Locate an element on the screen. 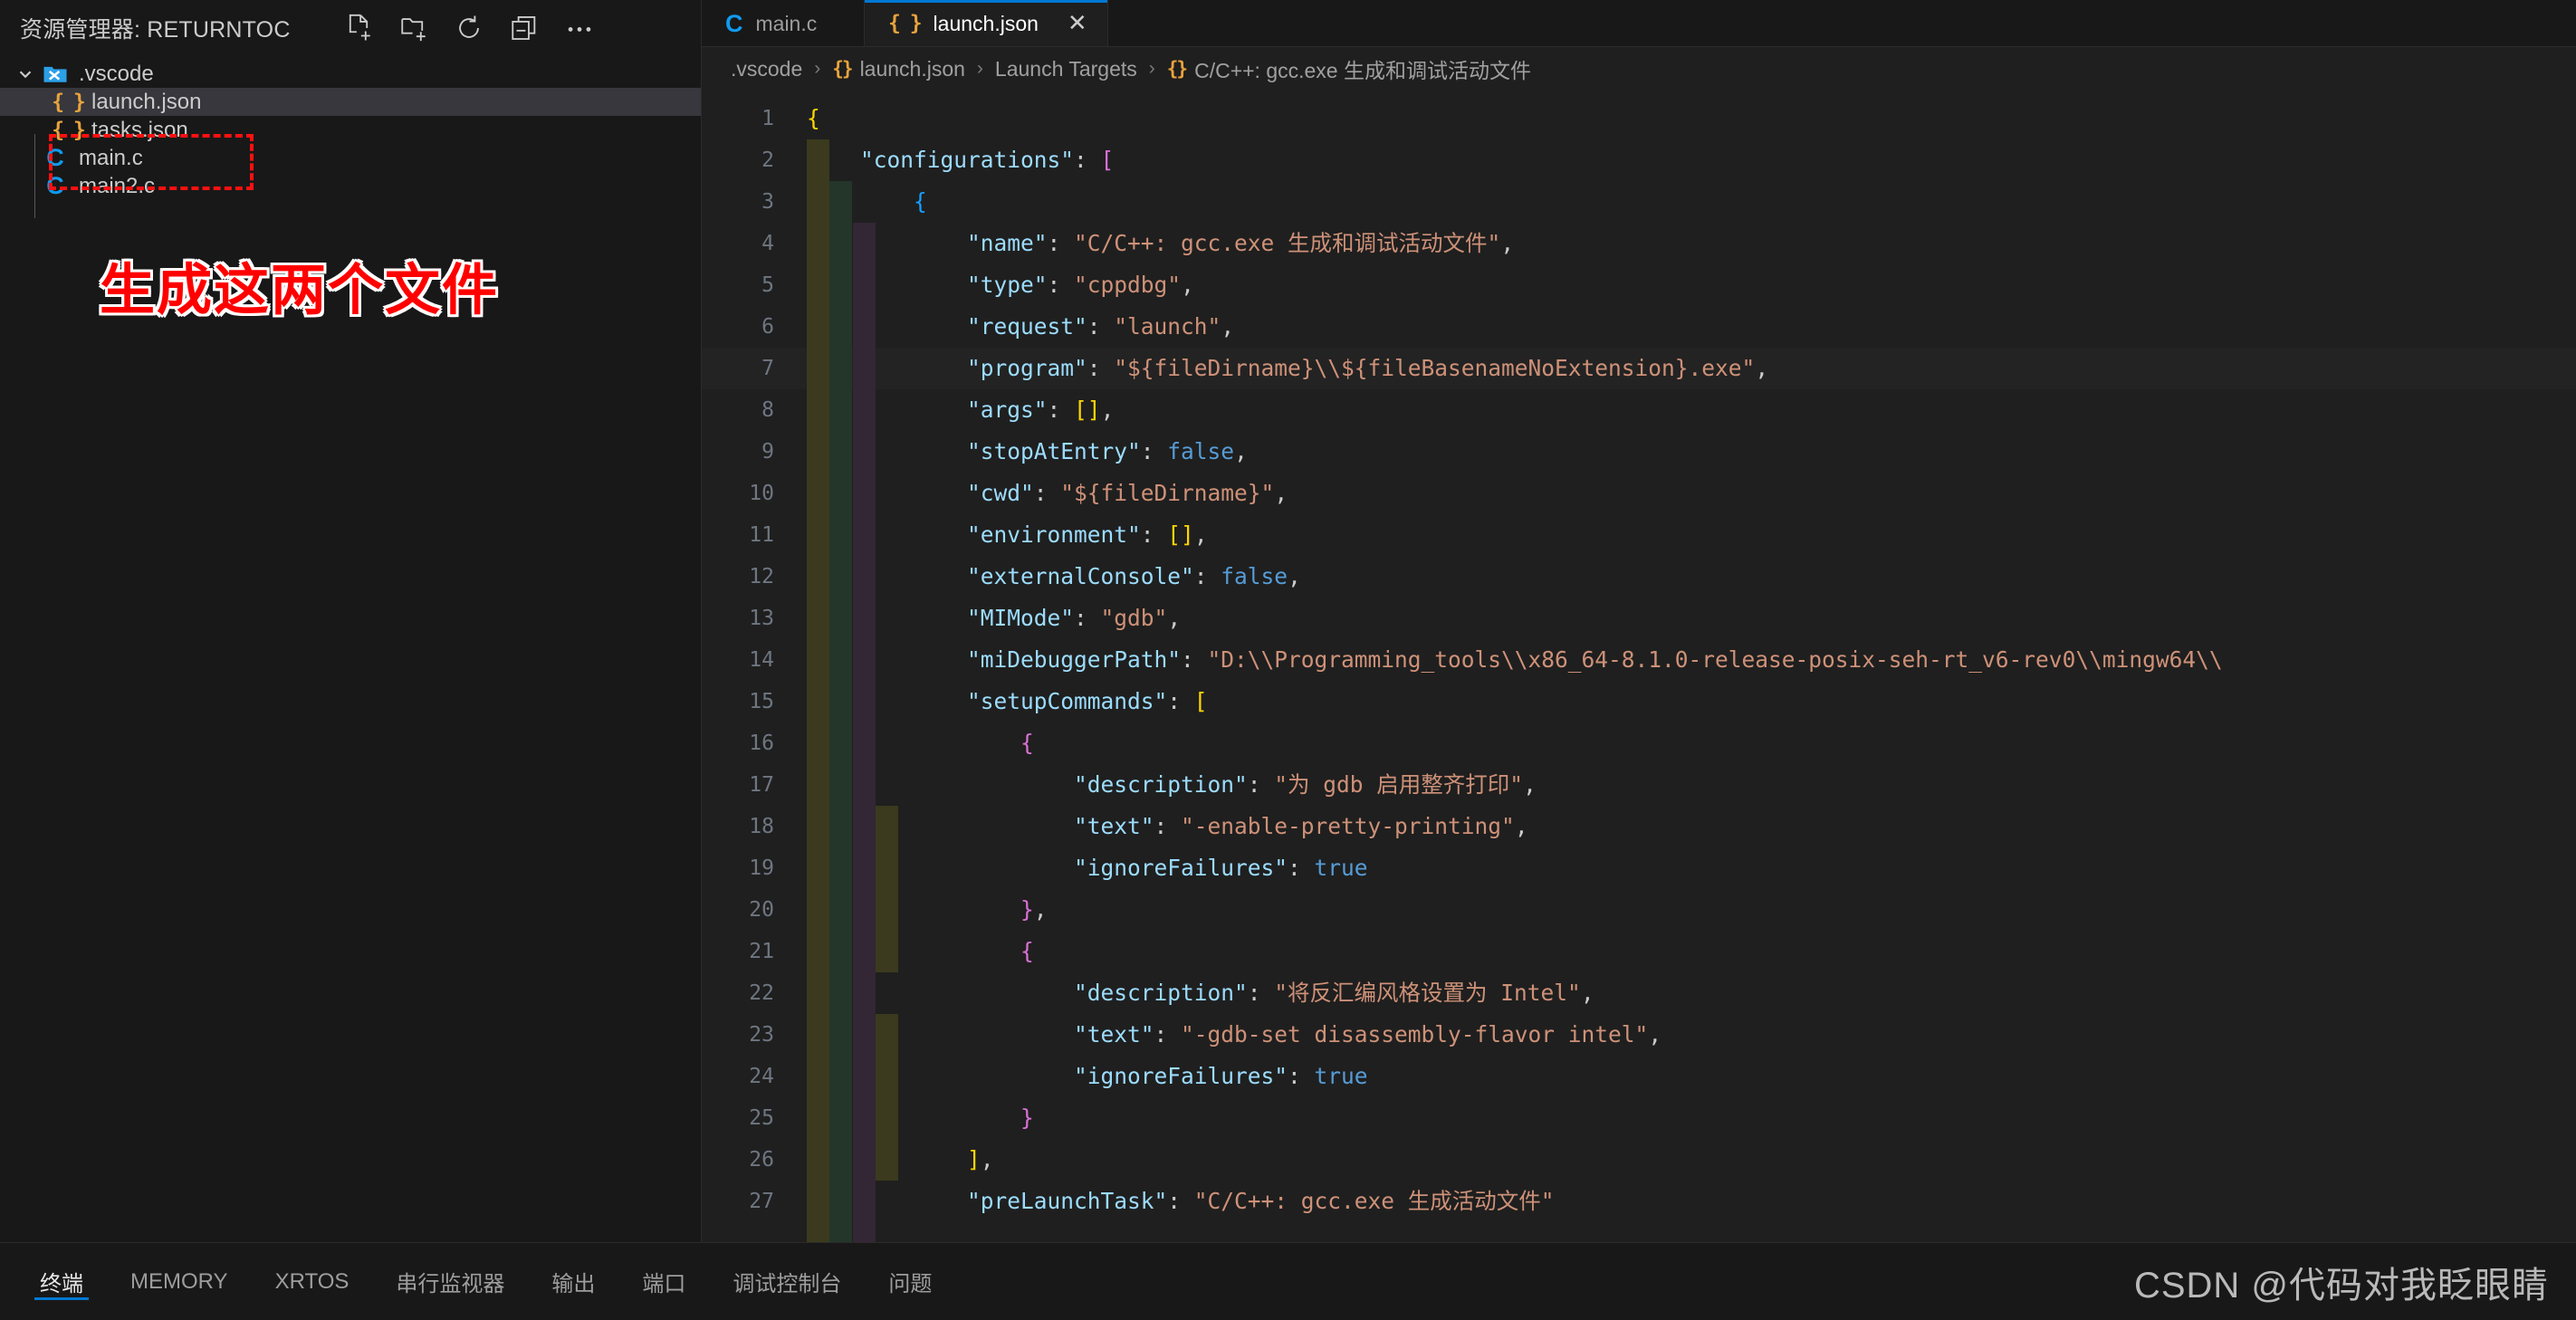 This screenshot has width=2576, height=1320. tree-item-launch-json: { } launch.json is located at coordinates (350, 102).